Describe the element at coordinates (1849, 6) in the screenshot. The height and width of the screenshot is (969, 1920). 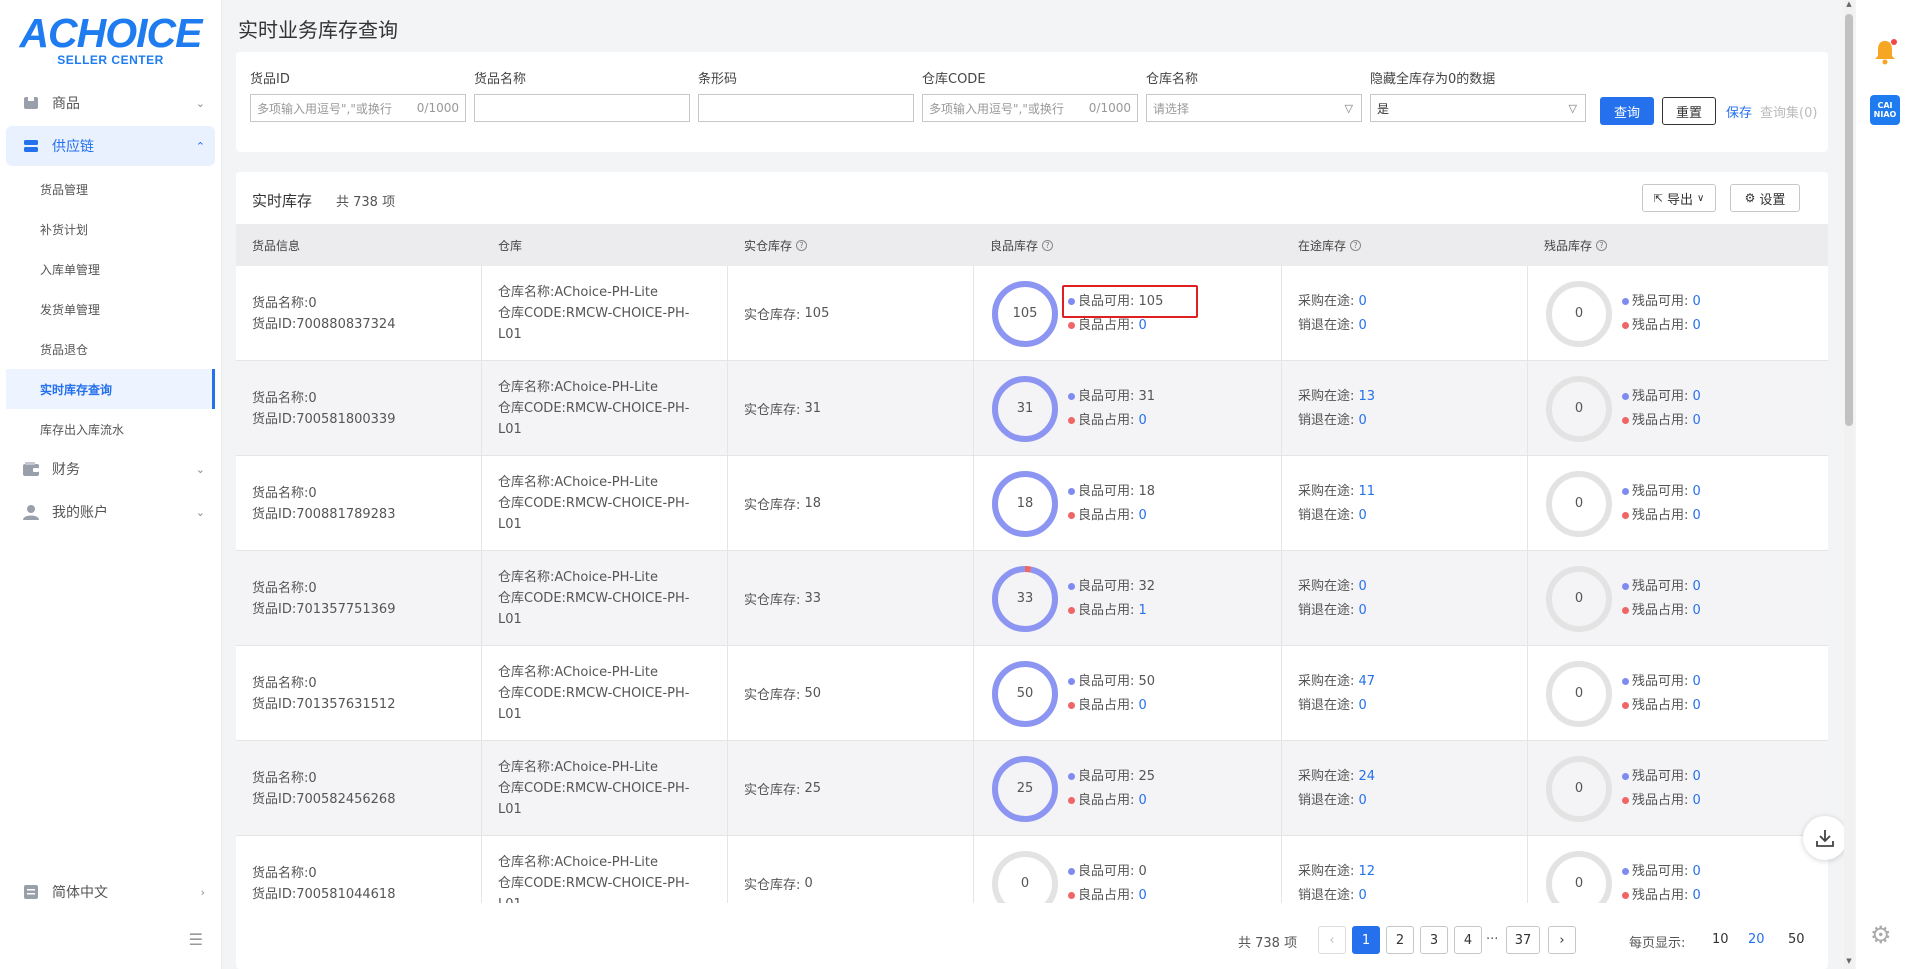
I see `scroll-up-arrow: ▲` at that location.